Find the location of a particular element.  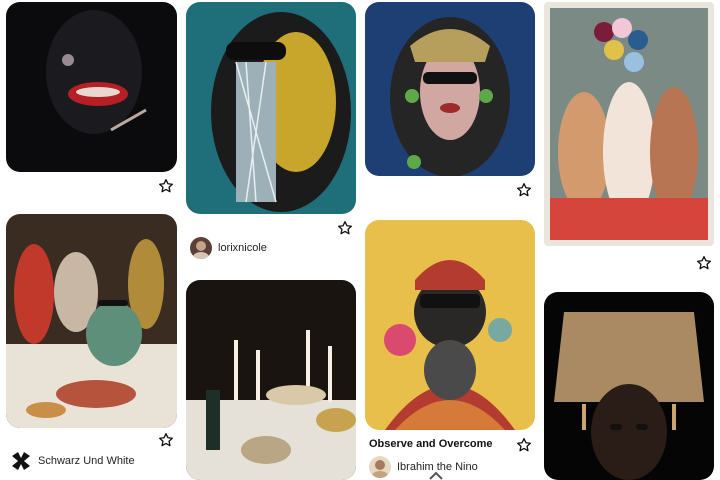

author-name: lorixnicole is located at coordinates (242, 248).